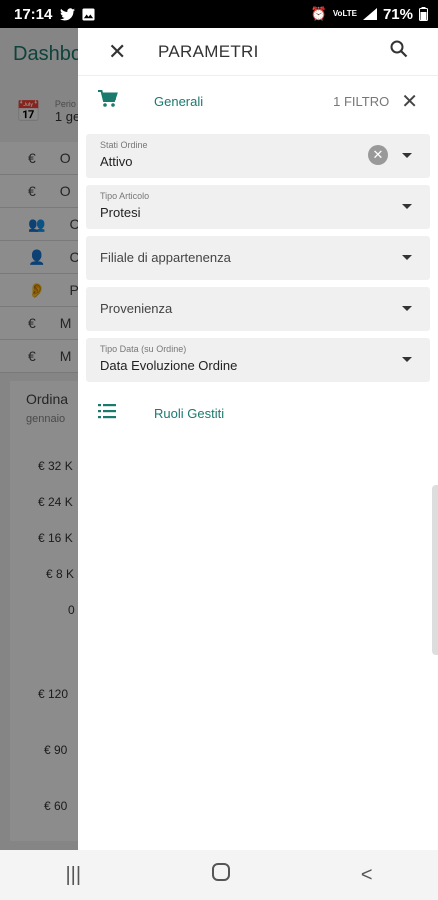  What do you see at coordinates (378, 155) in the screenshot?
I see `clear-selection-icon: ✕` at bounding box center [378, 155].